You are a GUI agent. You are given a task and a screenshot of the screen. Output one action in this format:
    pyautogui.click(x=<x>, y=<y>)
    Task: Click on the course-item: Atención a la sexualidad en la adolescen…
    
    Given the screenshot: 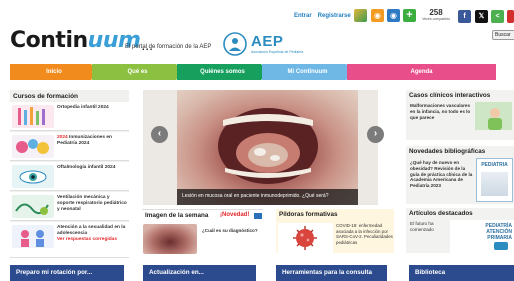 What is the action you would take?
    pyautogui.click(x=69, y=240)
    